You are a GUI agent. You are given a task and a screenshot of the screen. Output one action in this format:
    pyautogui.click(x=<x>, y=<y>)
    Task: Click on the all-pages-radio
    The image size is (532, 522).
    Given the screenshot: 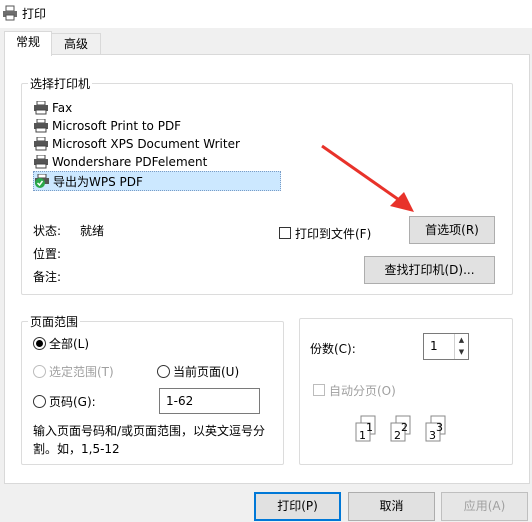 What is the action you would take?
    pyautogui.click(x=39, y=343)
    